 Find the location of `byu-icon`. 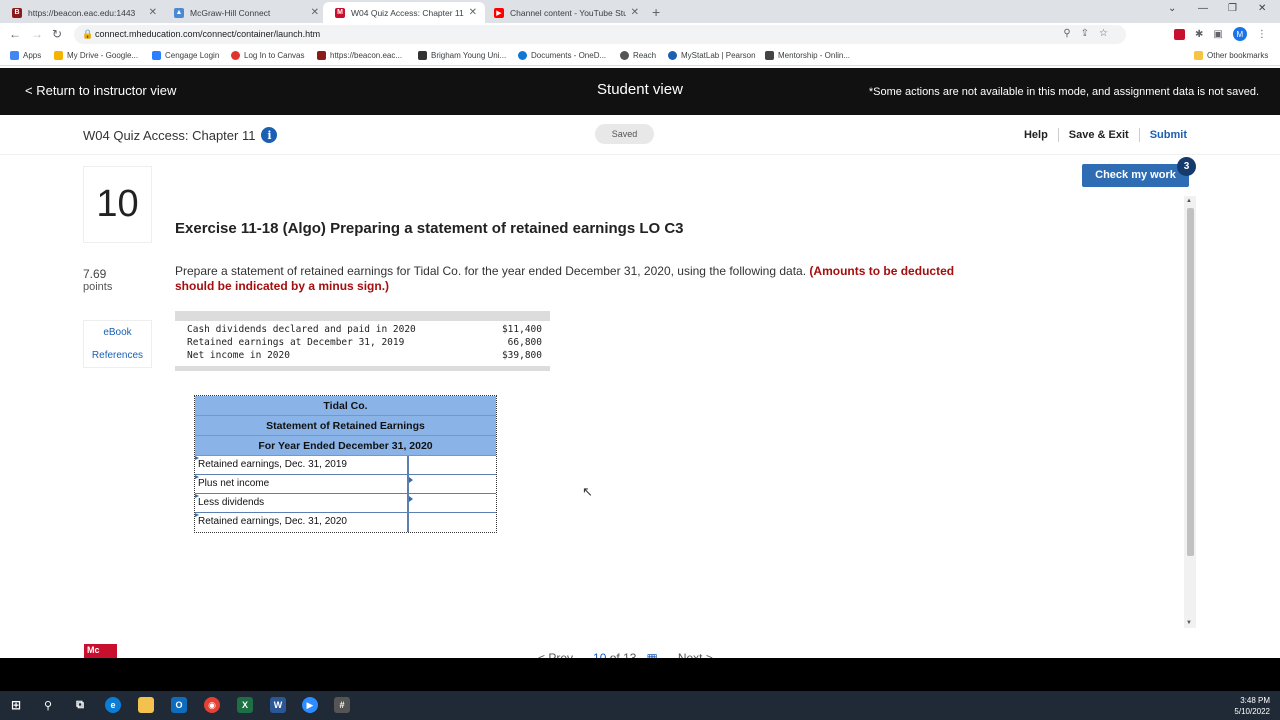

byu-icon is located at coordinates (422, 55).